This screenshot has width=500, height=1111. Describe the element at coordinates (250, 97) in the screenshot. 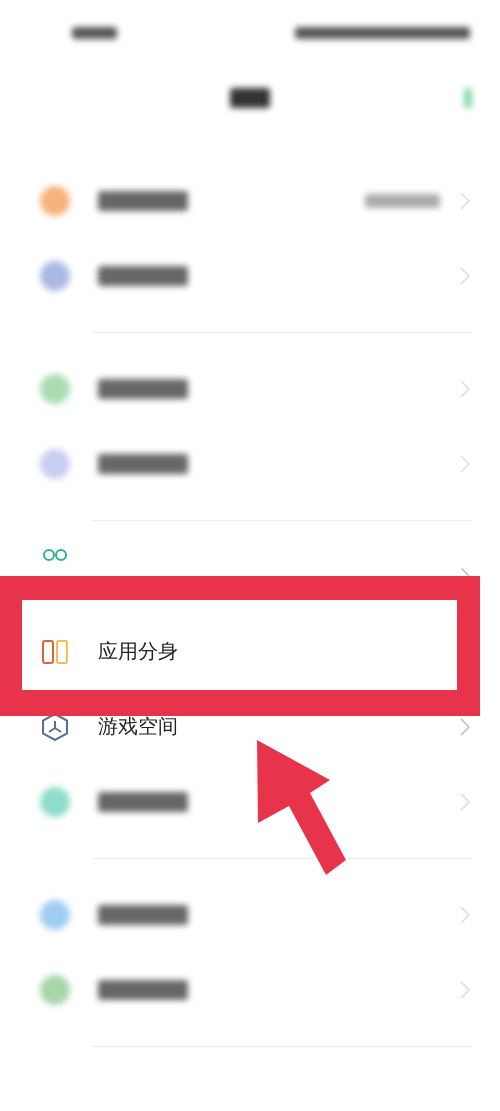

I see `blurred-title` at that location.